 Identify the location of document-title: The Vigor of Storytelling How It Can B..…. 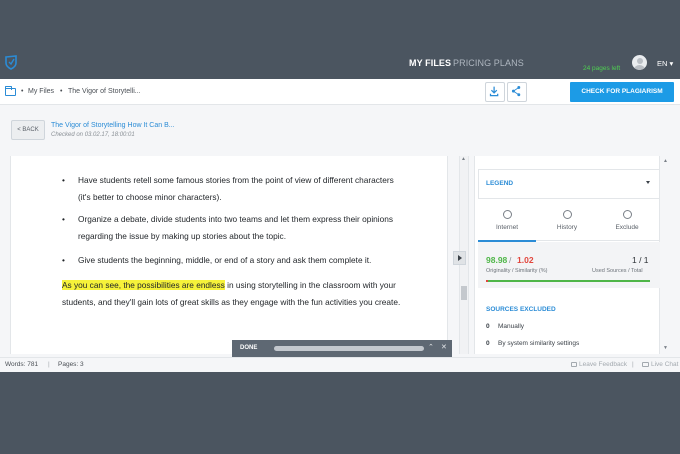
(113, 125).